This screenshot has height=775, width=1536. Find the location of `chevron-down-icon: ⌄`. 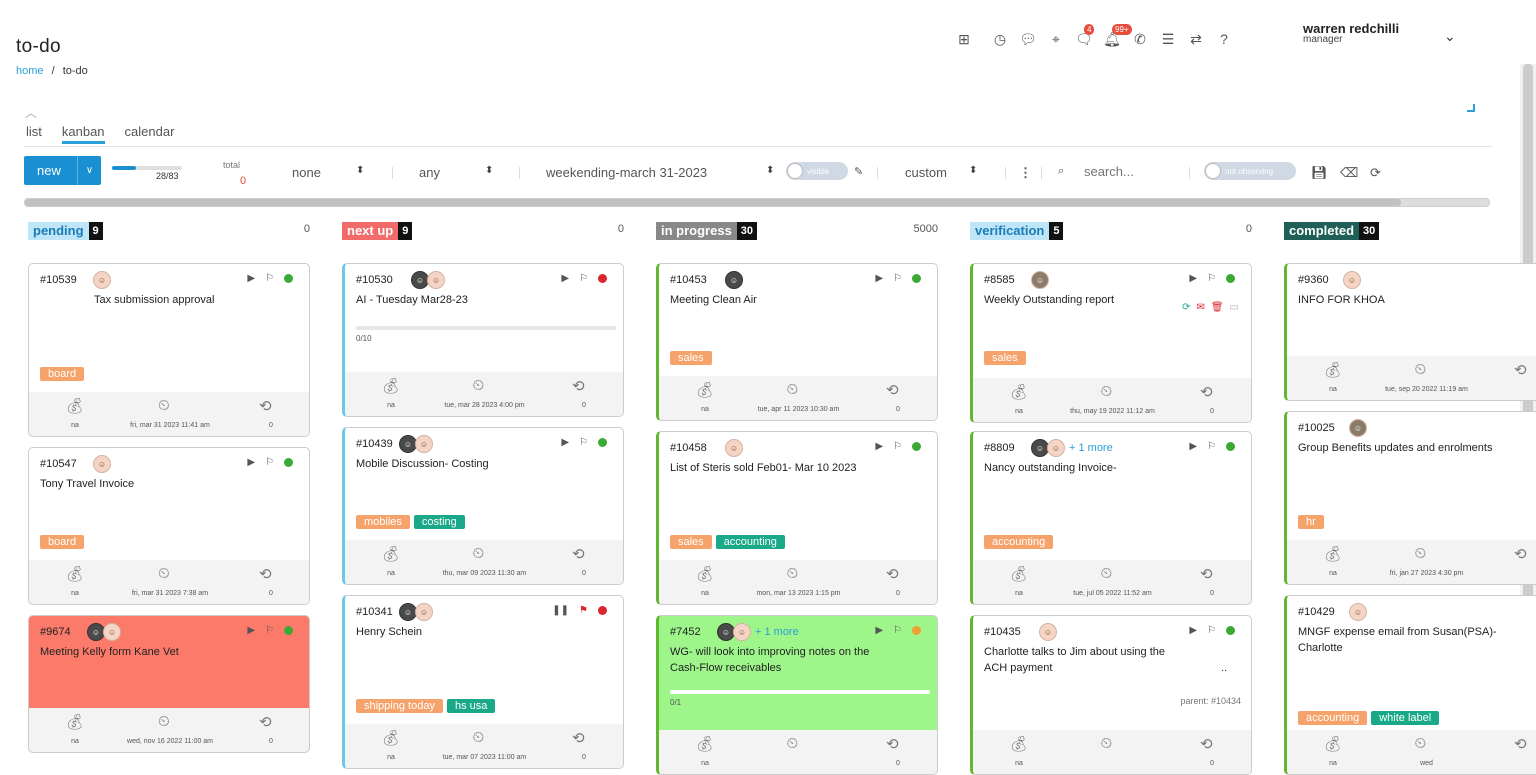

chevron-down-icon: ⌄ is located at coordinates (1450, 36).